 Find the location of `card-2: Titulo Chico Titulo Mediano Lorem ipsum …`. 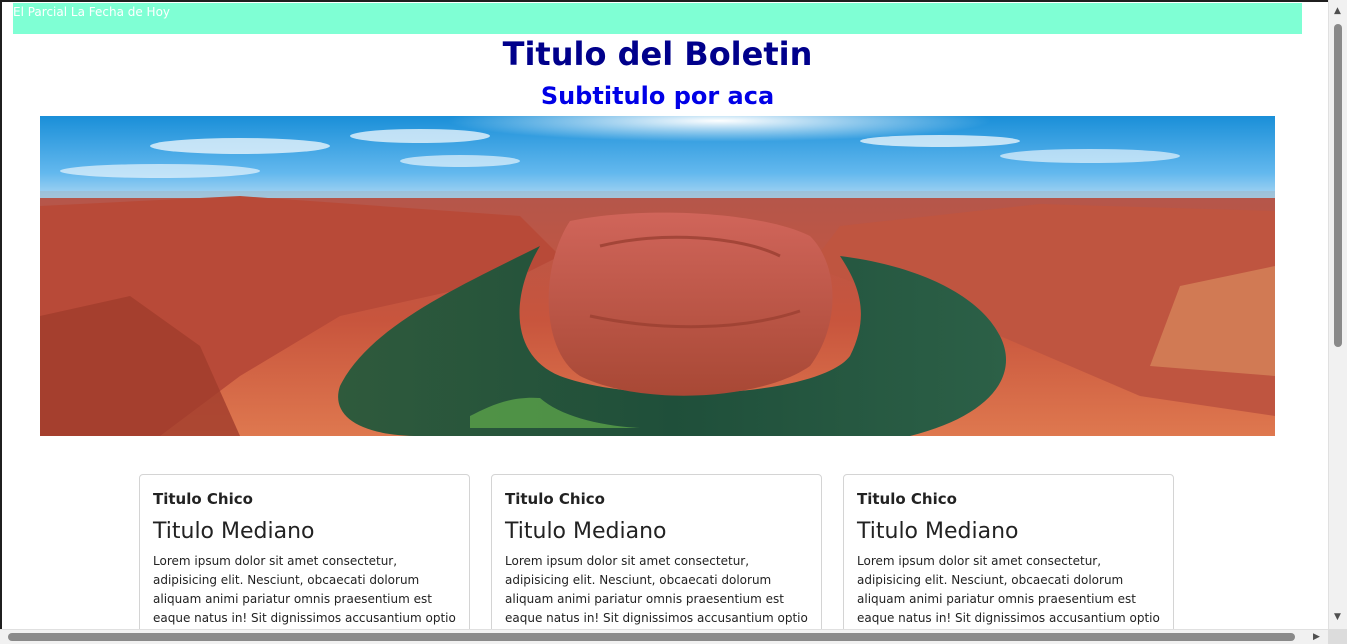

card-2: Titulo Chico Titulo Mediano Lorem ipsum … is located at coordinates (656, 559).